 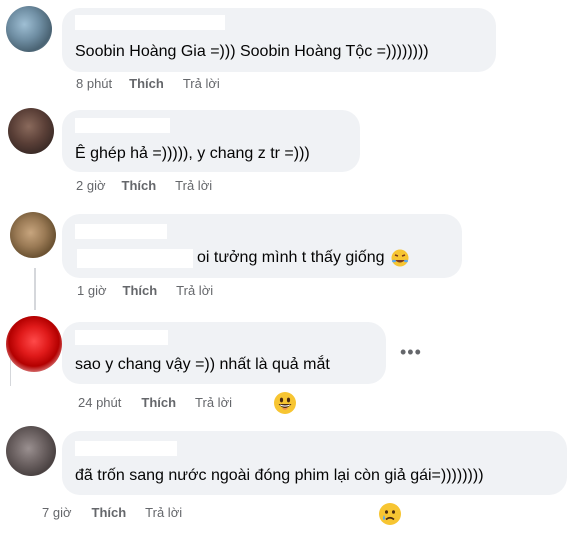 What do you see at coordinates (94, 84) in the screenshot?
I see `comment-time: 8 phút` at bounding box center [94, 84].